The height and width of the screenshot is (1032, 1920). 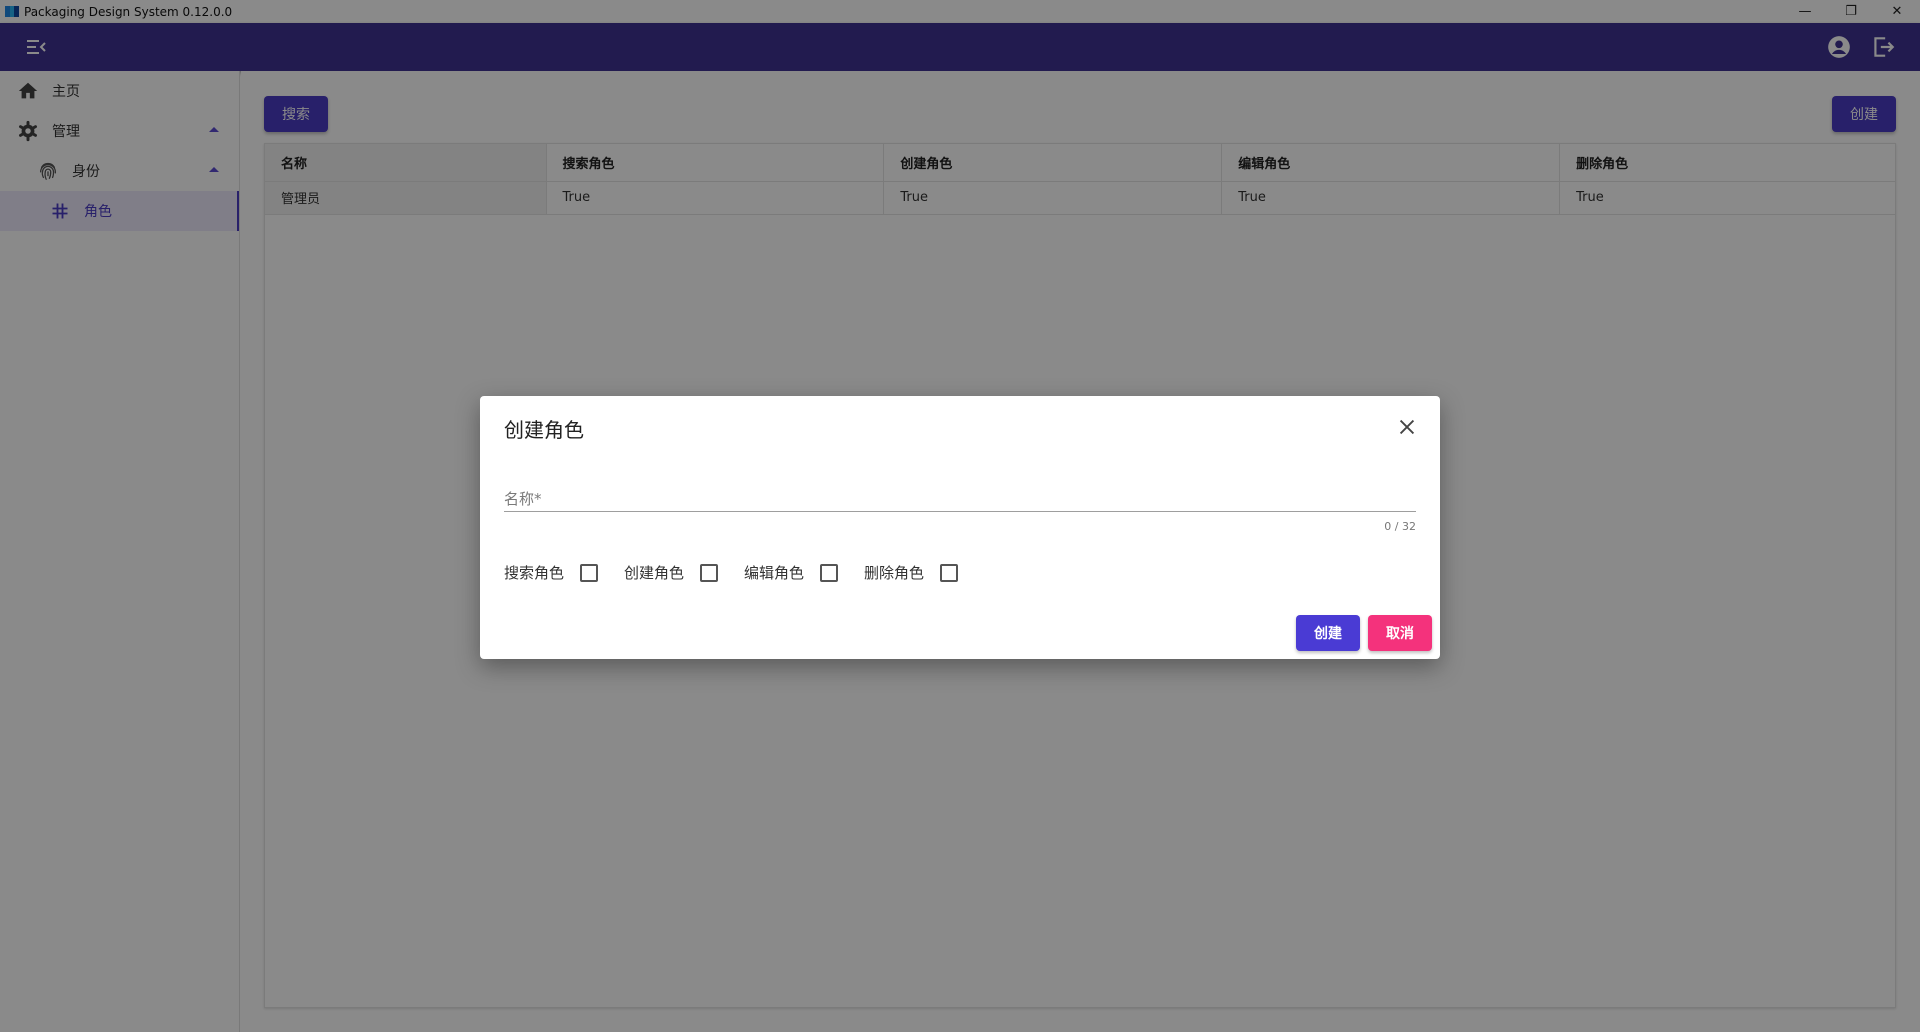 What do you see at coordinates (829, 572) in the screenshot?
I see `edit-role-checkbox` at bounding box center [829, 572].